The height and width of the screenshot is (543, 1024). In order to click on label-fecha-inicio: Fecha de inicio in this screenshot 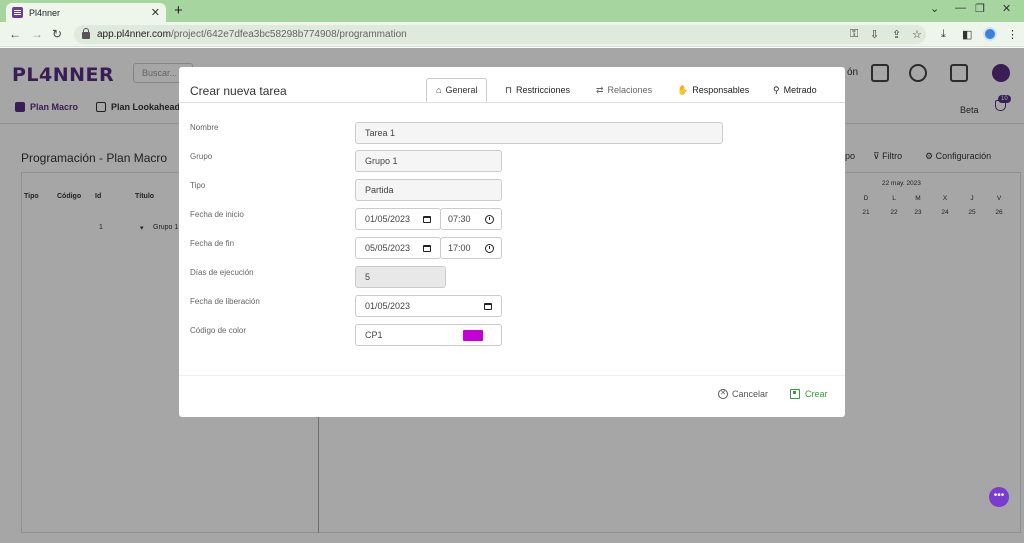, I will do `click(217, 214)`.